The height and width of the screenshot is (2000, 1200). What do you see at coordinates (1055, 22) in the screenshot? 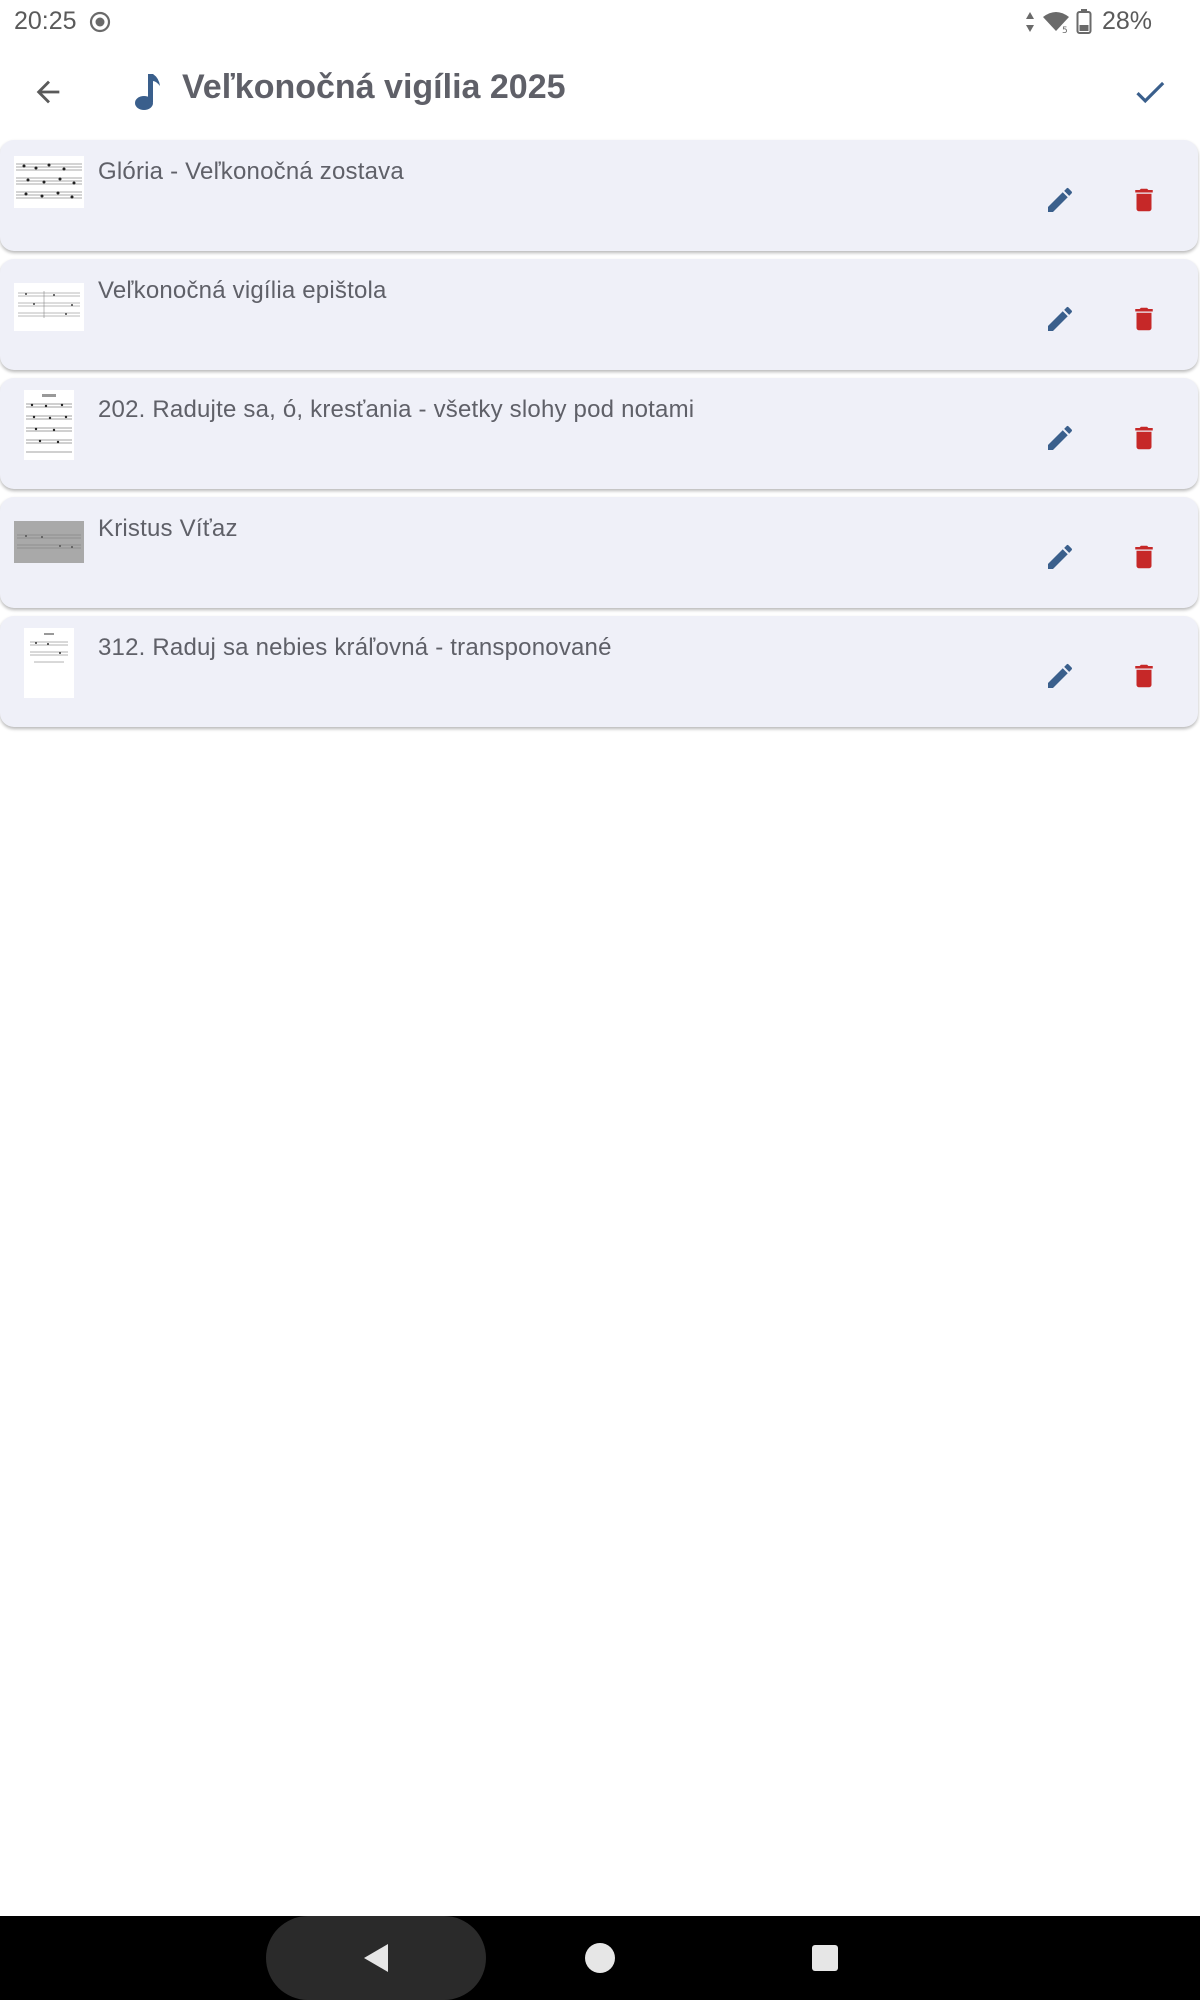
I see `wifi-icon: 5` at bounding box center [1055, 22].